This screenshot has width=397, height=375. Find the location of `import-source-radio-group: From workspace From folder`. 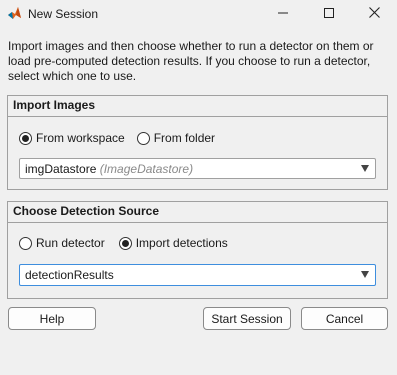

import-source-radio-group: From workspace From folder is located at coordinates (123, 138).